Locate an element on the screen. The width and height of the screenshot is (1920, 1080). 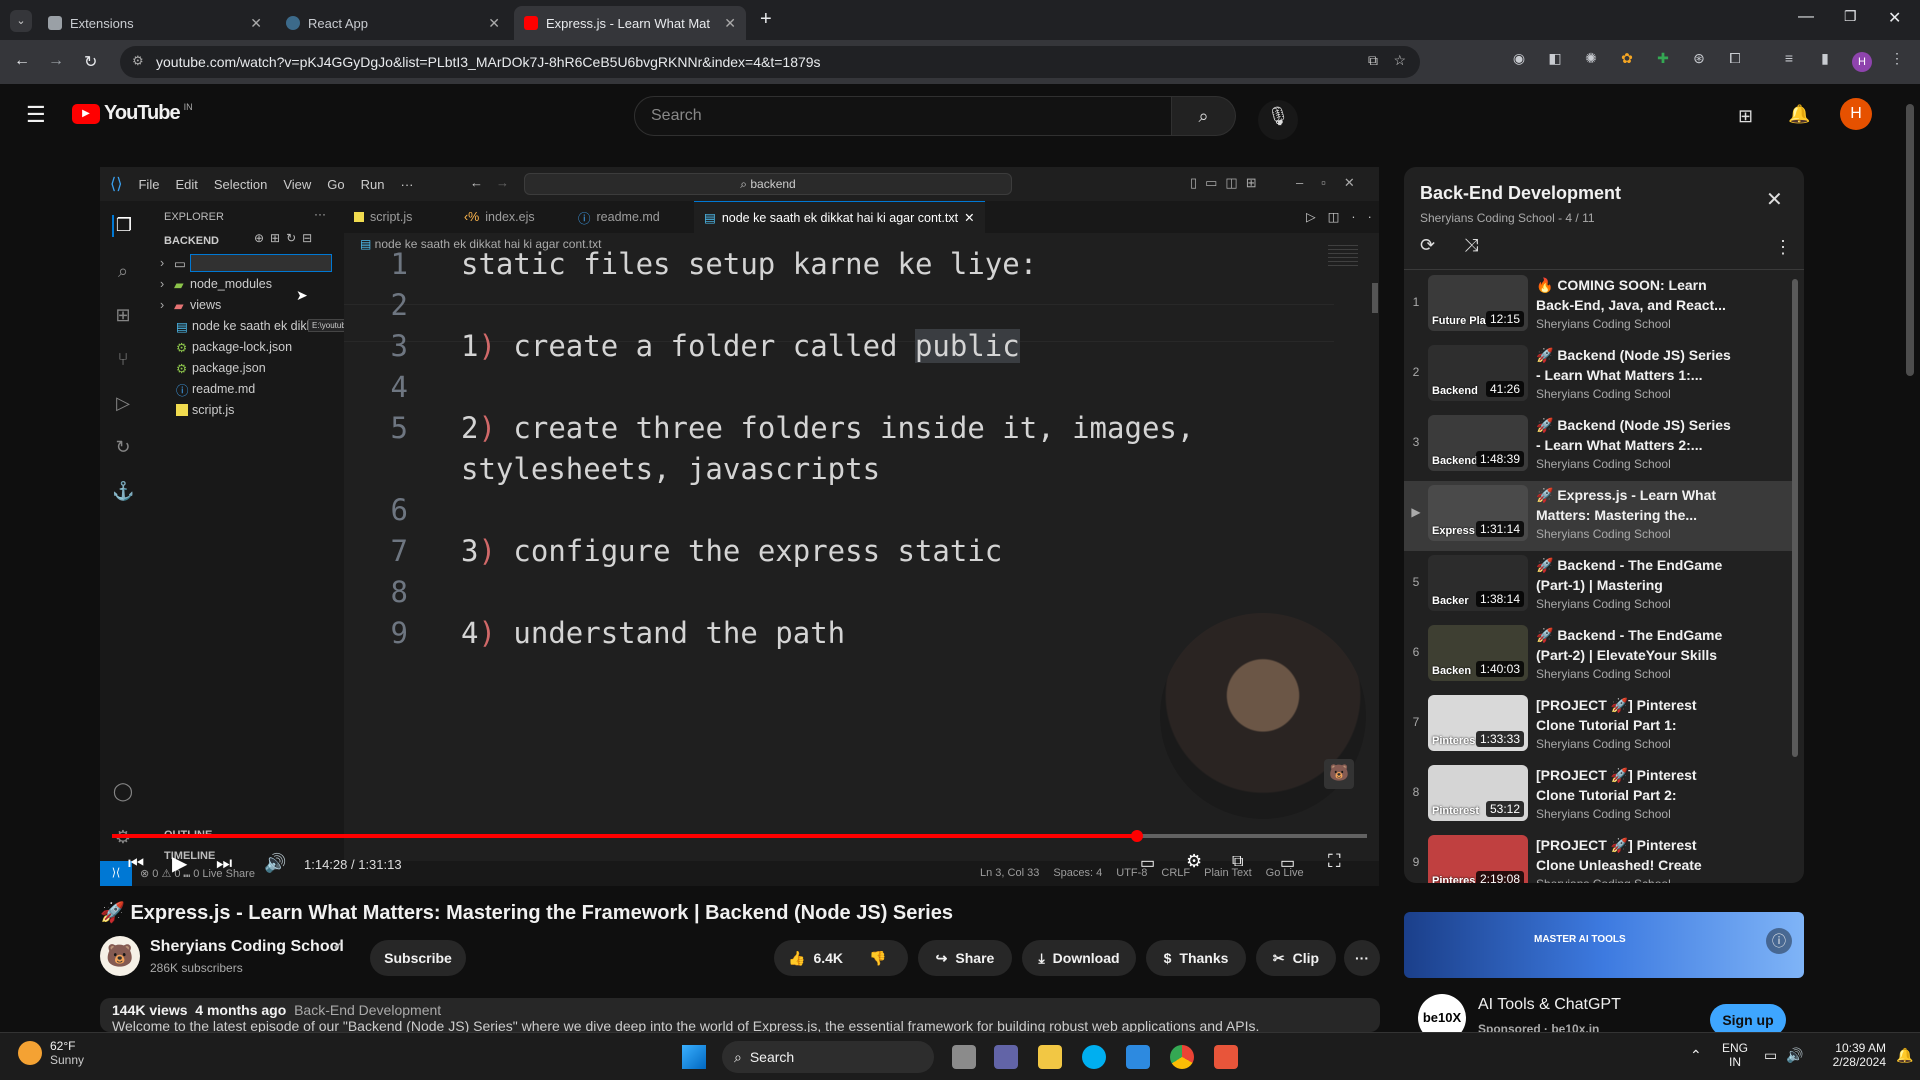
extension-icon: ◧ is located at coordinates (1555, 59).